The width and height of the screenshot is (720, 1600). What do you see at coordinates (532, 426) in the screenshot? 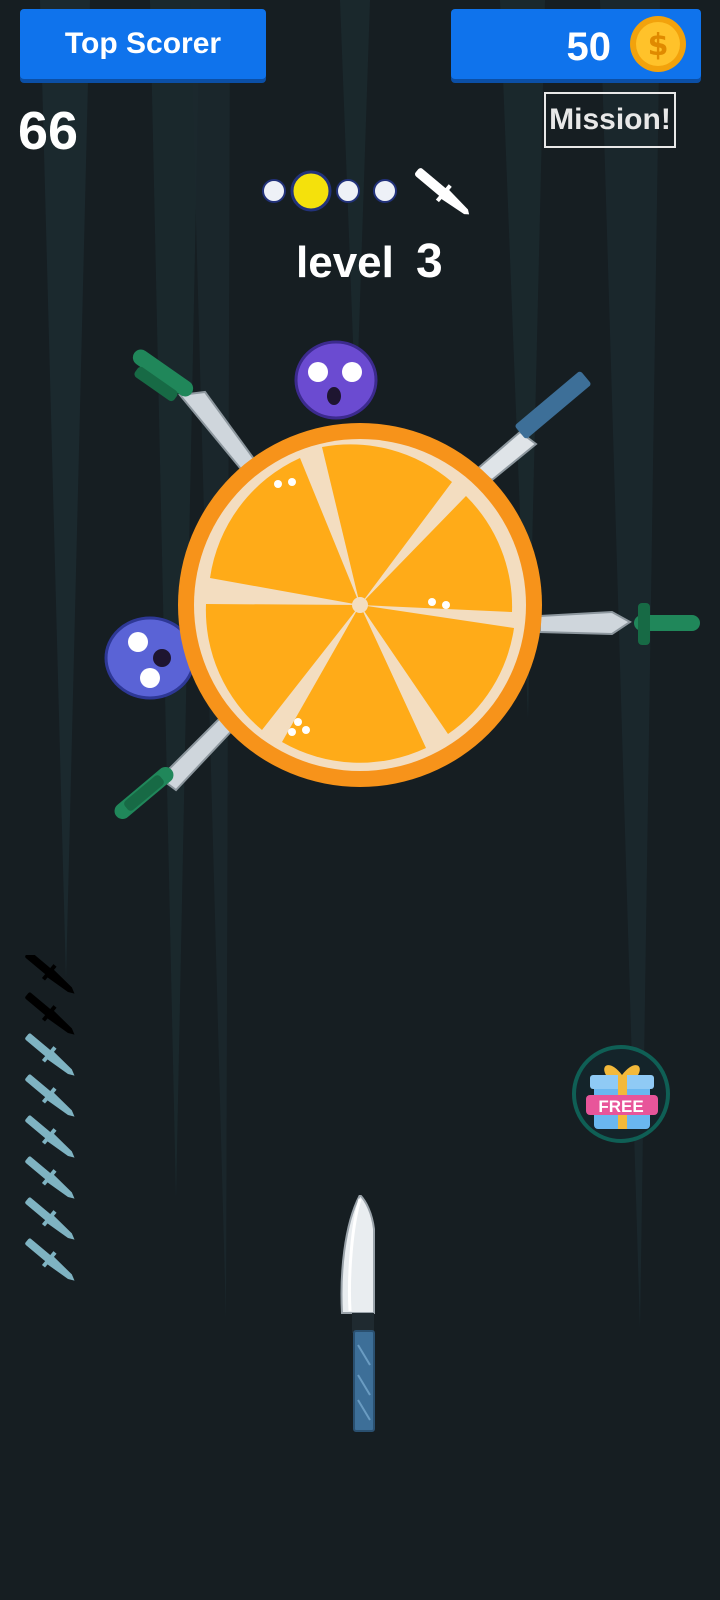
I see `stuck-knife-topright` at bounding box center [532, 426].